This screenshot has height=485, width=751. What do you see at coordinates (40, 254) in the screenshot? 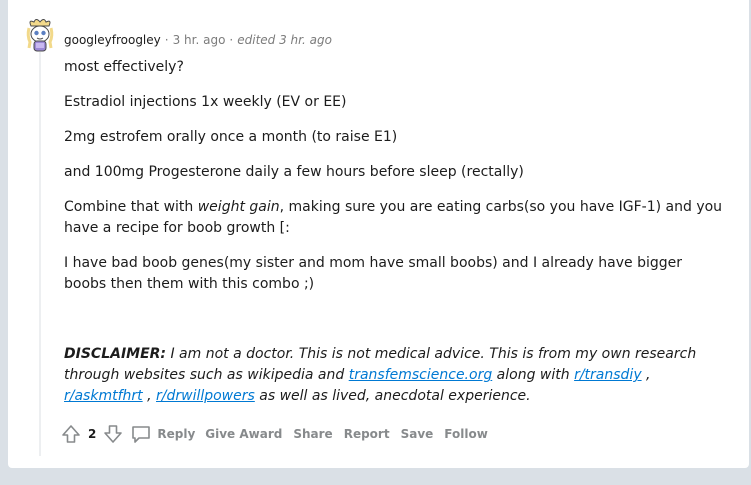
I see `thread-line` at bounding box center [40, 254].